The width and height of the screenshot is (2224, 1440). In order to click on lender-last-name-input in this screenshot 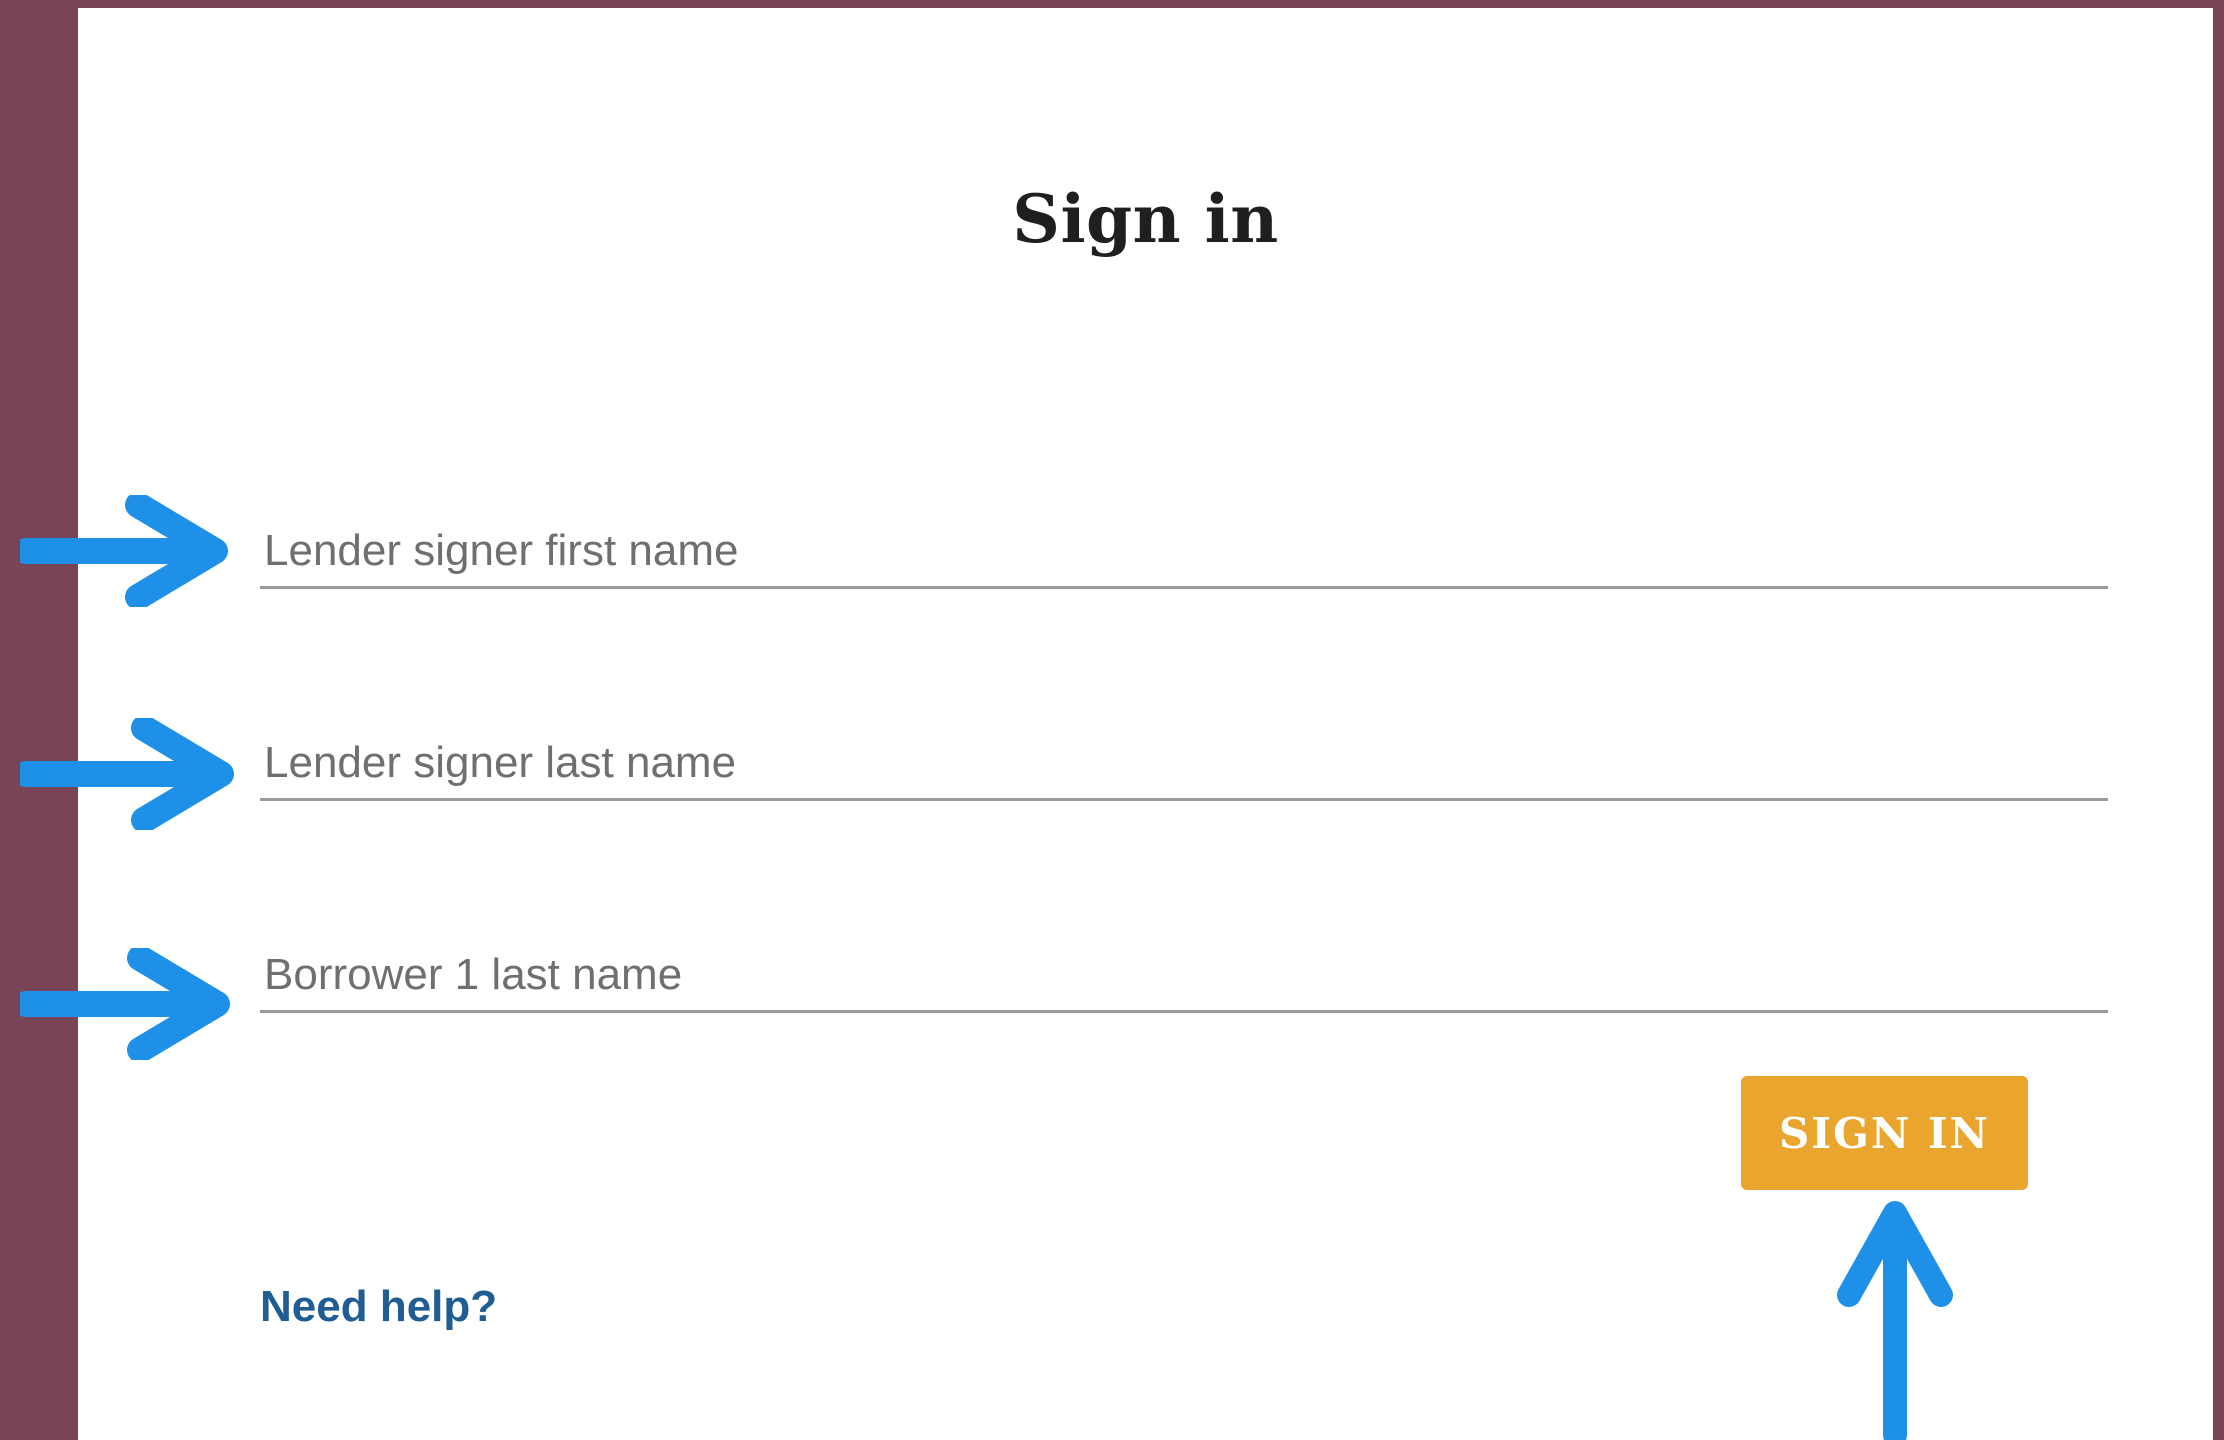, I will do `click(1184, 763)`.